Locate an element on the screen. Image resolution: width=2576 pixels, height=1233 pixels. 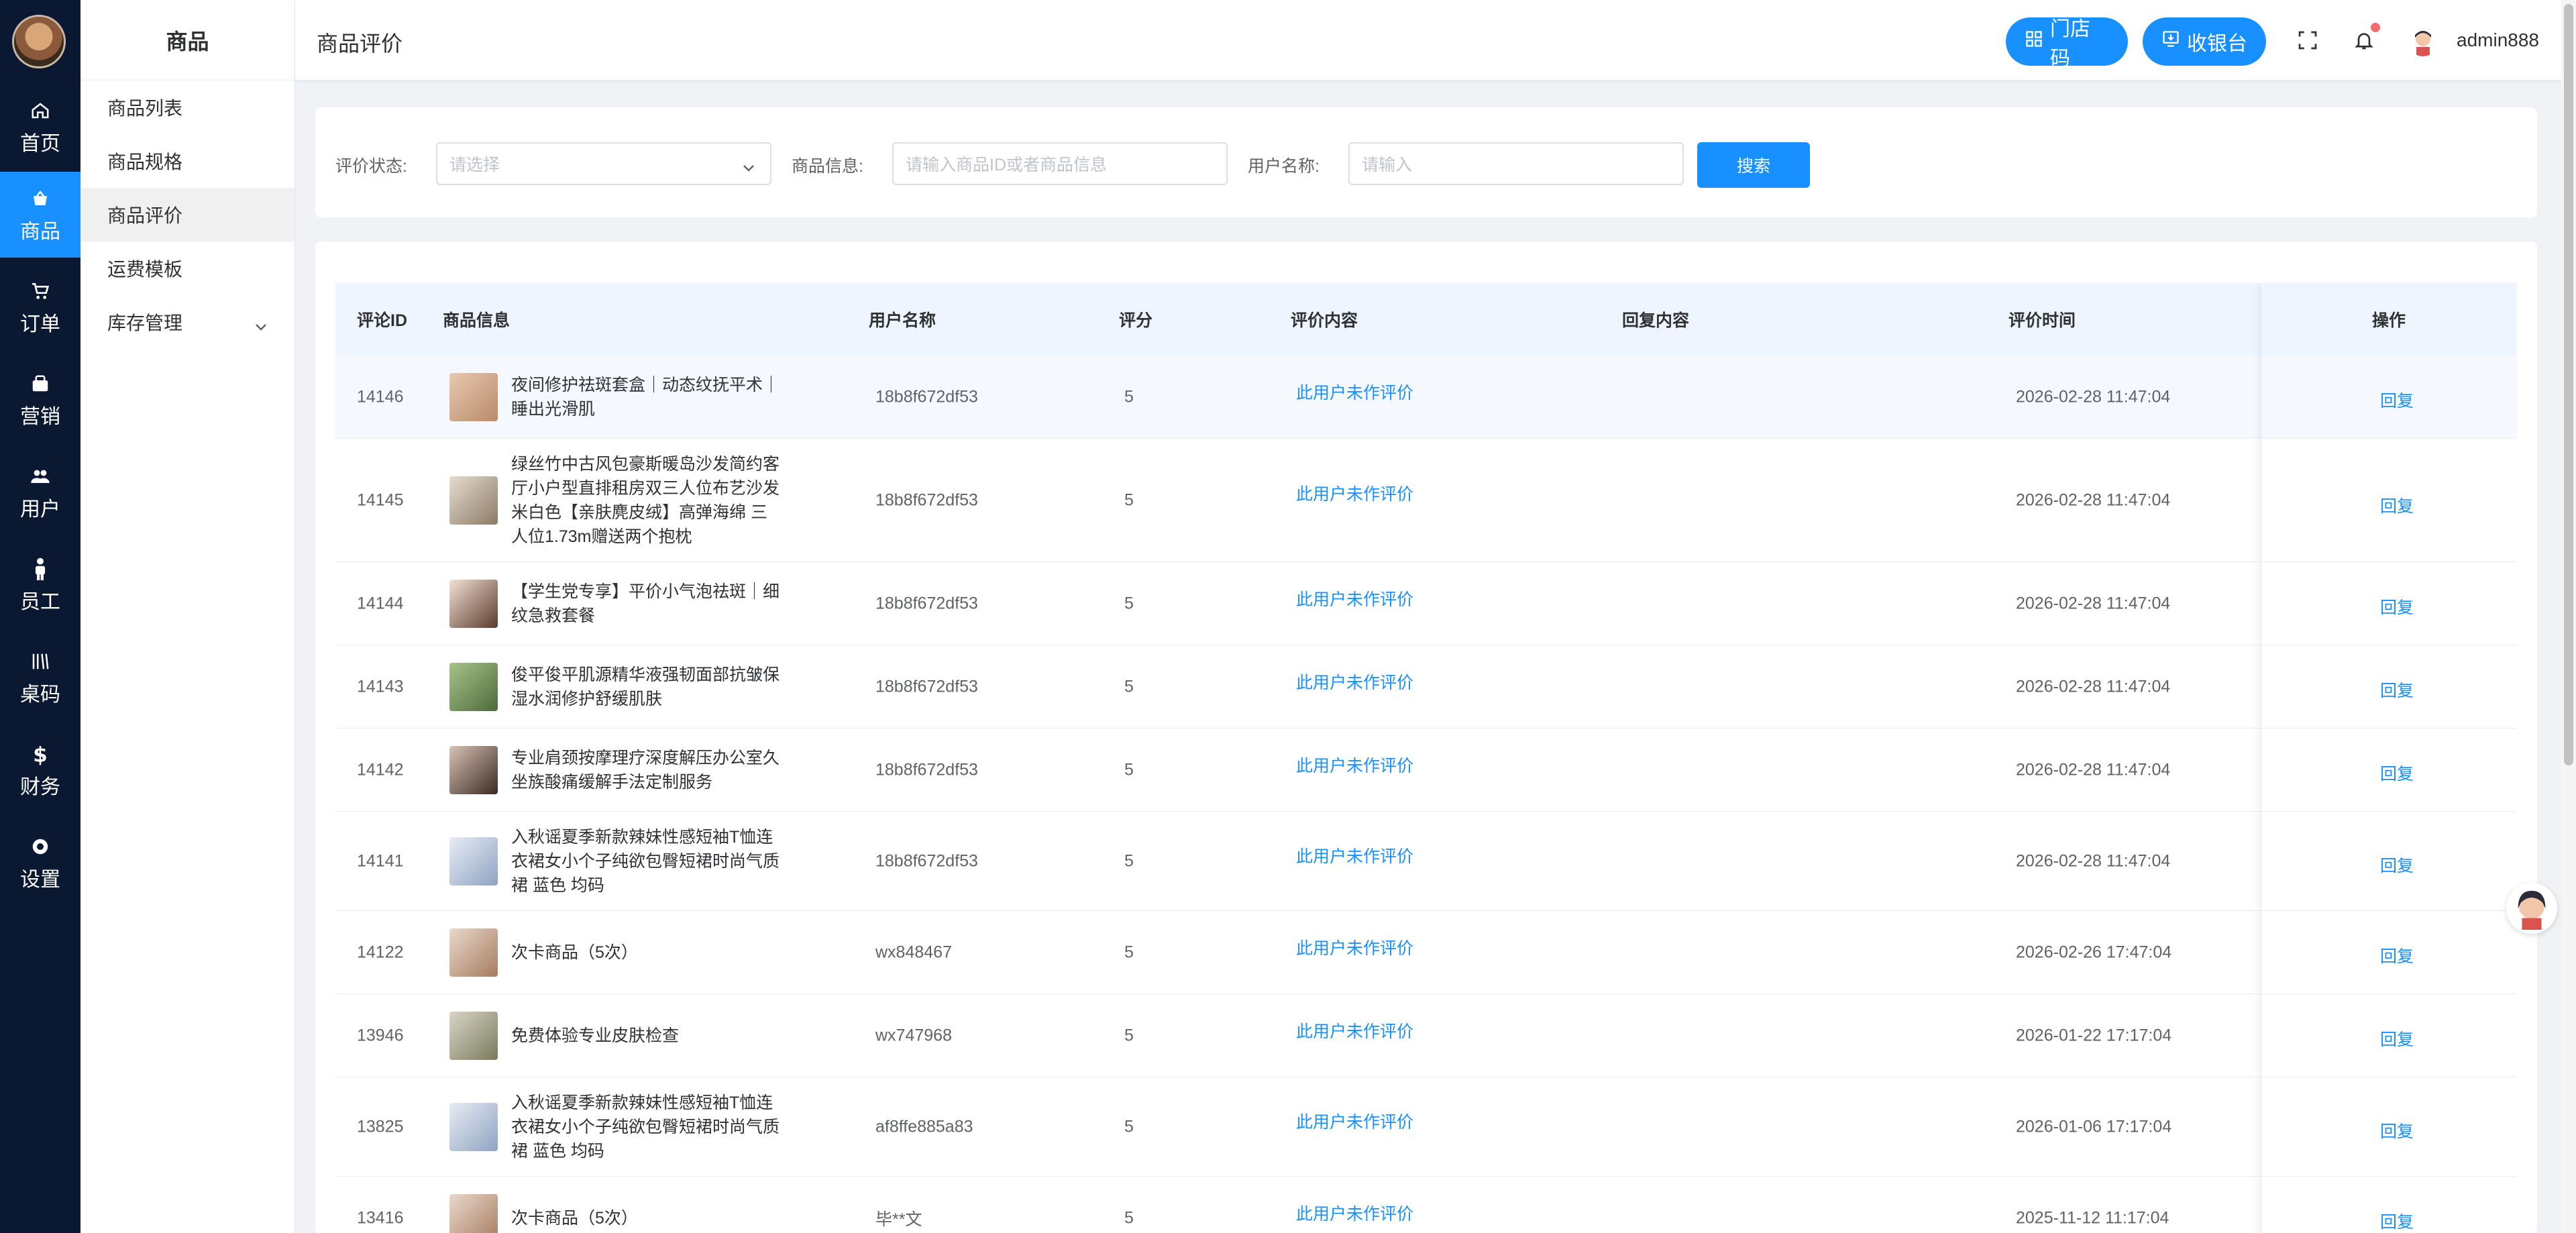
avatar is located at coordinates (2423, 42).